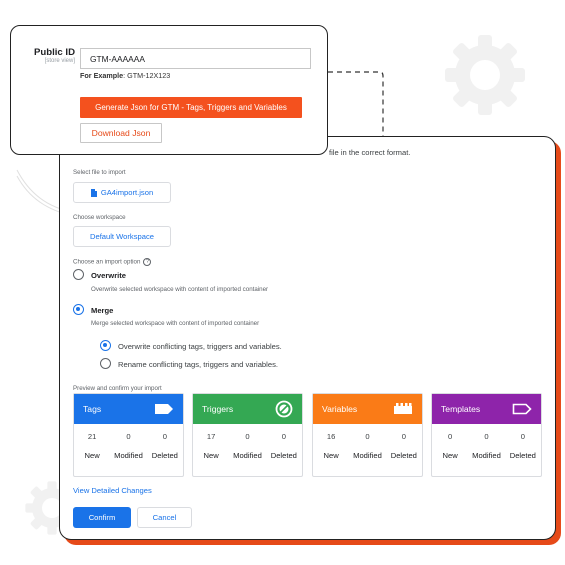 Image resolution: width=565 pixels, height=565 pixels. Describe the element at coordinates (211, 436) in the screenshot. I see `triggers-new-count: 17` at that location.